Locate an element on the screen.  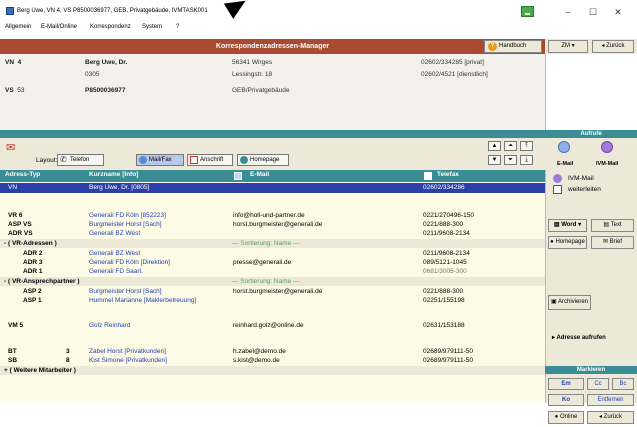
table-row-email: presse@generali.de is located at coordinates (262, 262).